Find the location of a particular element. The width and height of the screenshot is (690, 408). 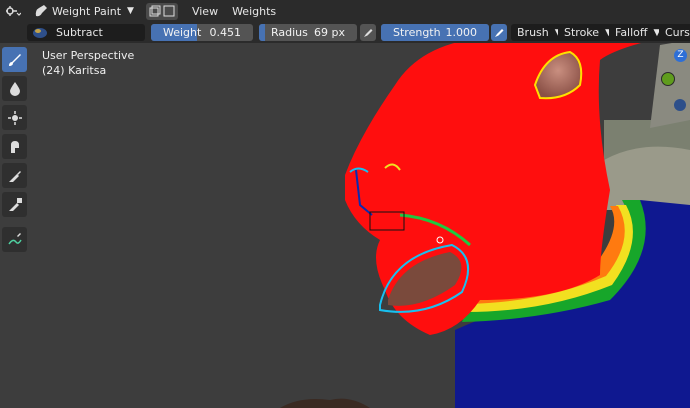

falloff-menu: Falloff ▼ is located at coordinates (638, 32).